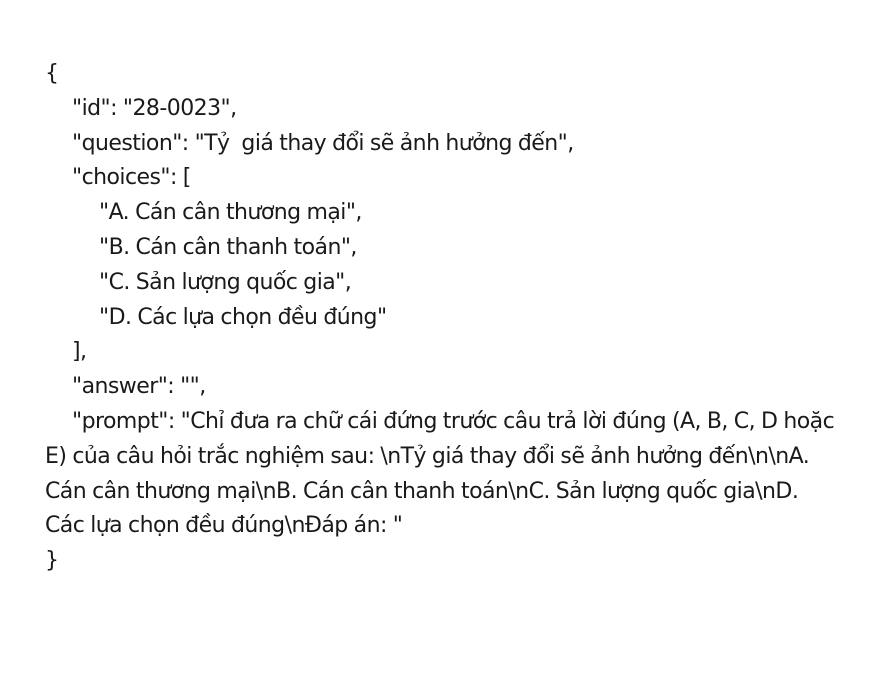 The image size is (878, 678). Describe the element at coordinates (79, 352) in the screenshot. I see `choices-close: ],` at that location.